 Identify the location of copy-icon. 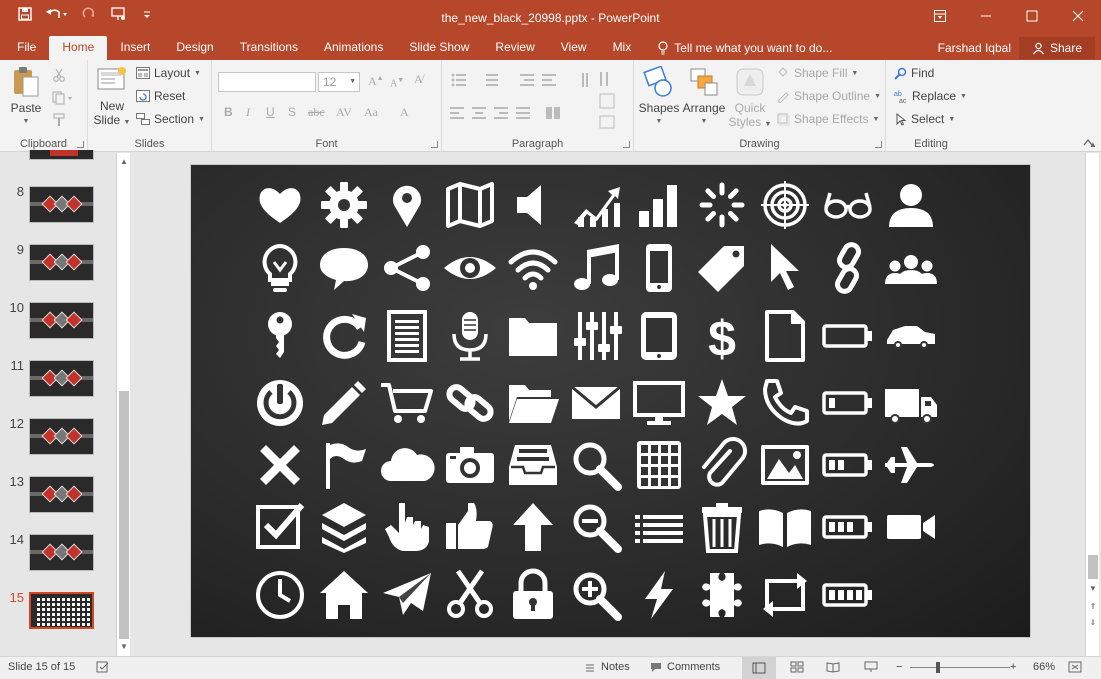
(63, 98).